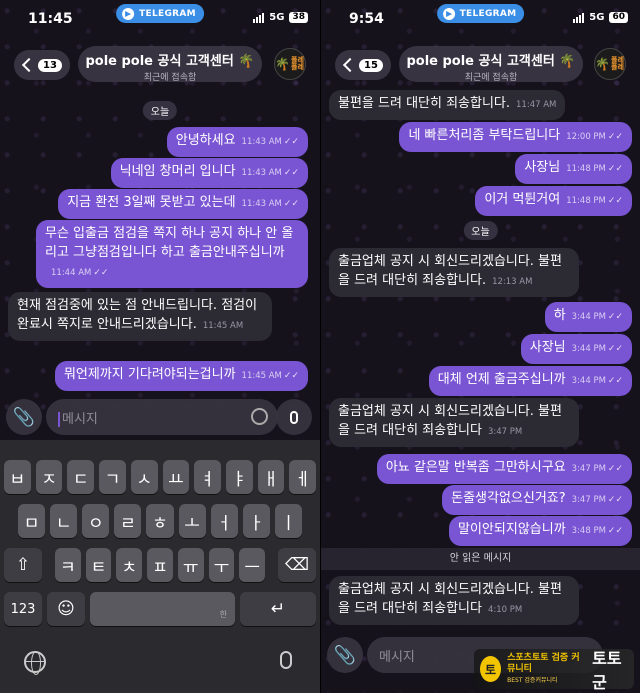  What do you see at coordinates (68, 565) in the screenshot?
I see `key: ㅋ` at bounding box center [68, 565].